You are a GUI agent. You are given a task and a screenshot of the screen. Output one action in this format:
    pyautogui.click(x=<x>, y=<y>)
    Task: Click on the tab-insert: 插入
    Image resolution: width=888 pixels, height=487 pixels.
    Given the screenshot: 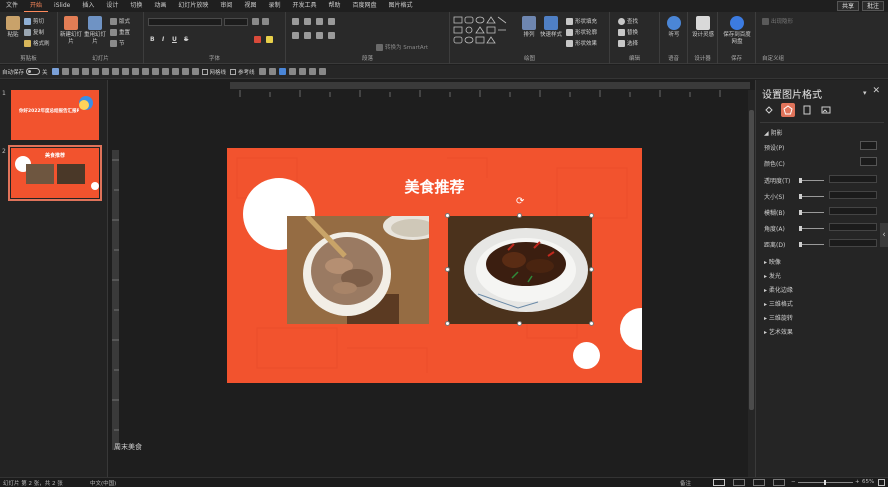 What is the action you would take?
    pyautogui.click(x=88, y=6)
    